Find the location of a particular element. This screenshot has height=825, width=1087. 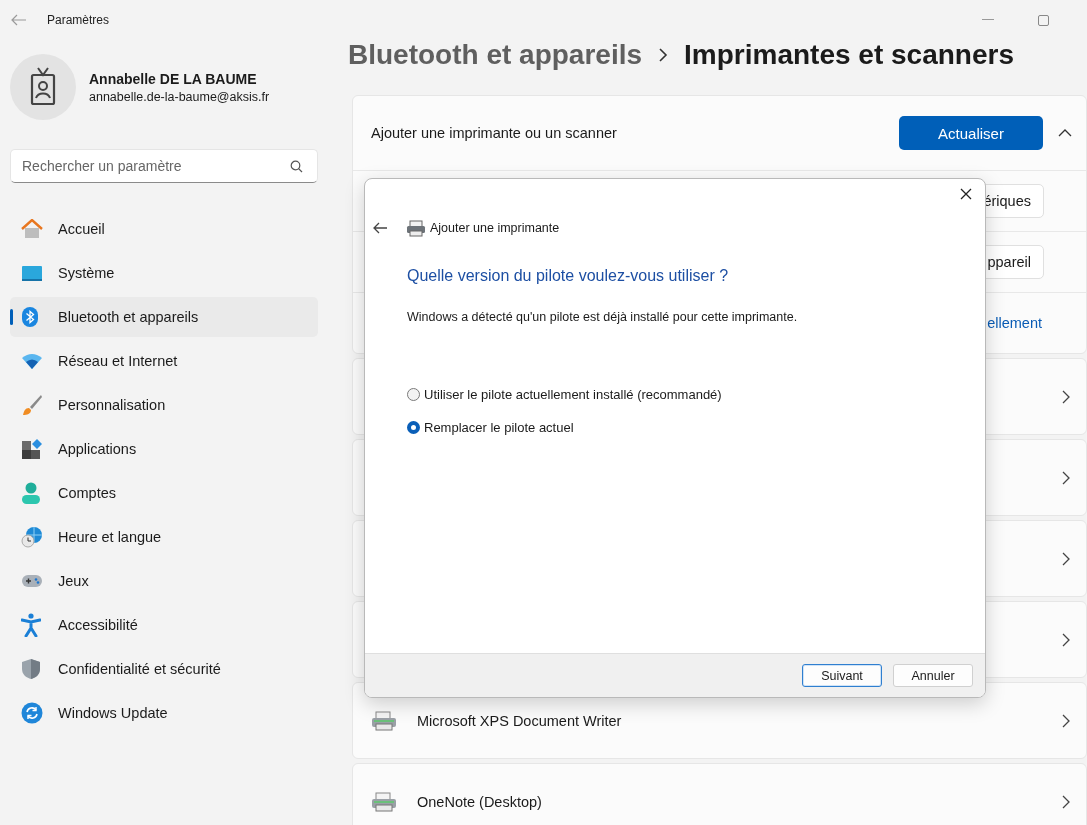

option-link: ellement is located at coordinates (1015, 323).